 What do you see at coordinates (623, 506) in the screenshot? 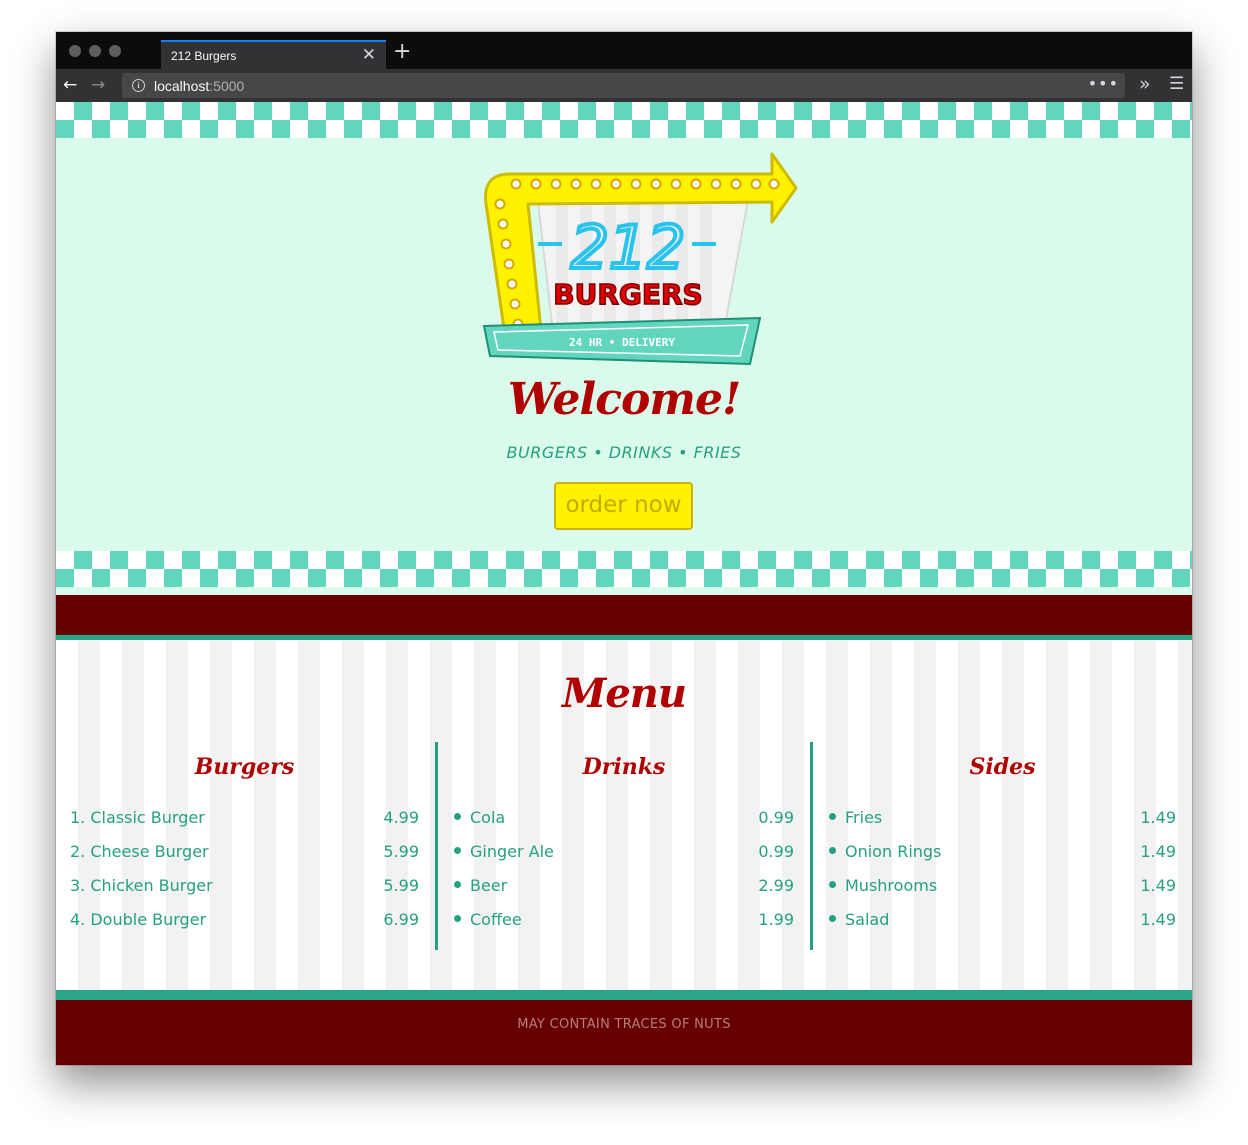
I see `order-now-button: order now` at bounding box center [623, 506].